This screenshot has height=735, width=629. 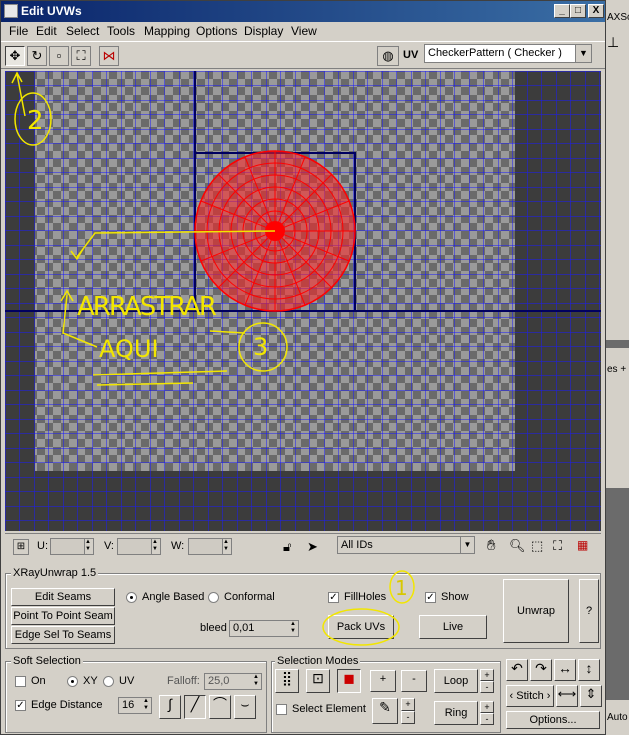 What do you see at coordinates (349, 681) in the screenshot?
I see `face-mode-icon: ◼` at bounding box center [349, 681].